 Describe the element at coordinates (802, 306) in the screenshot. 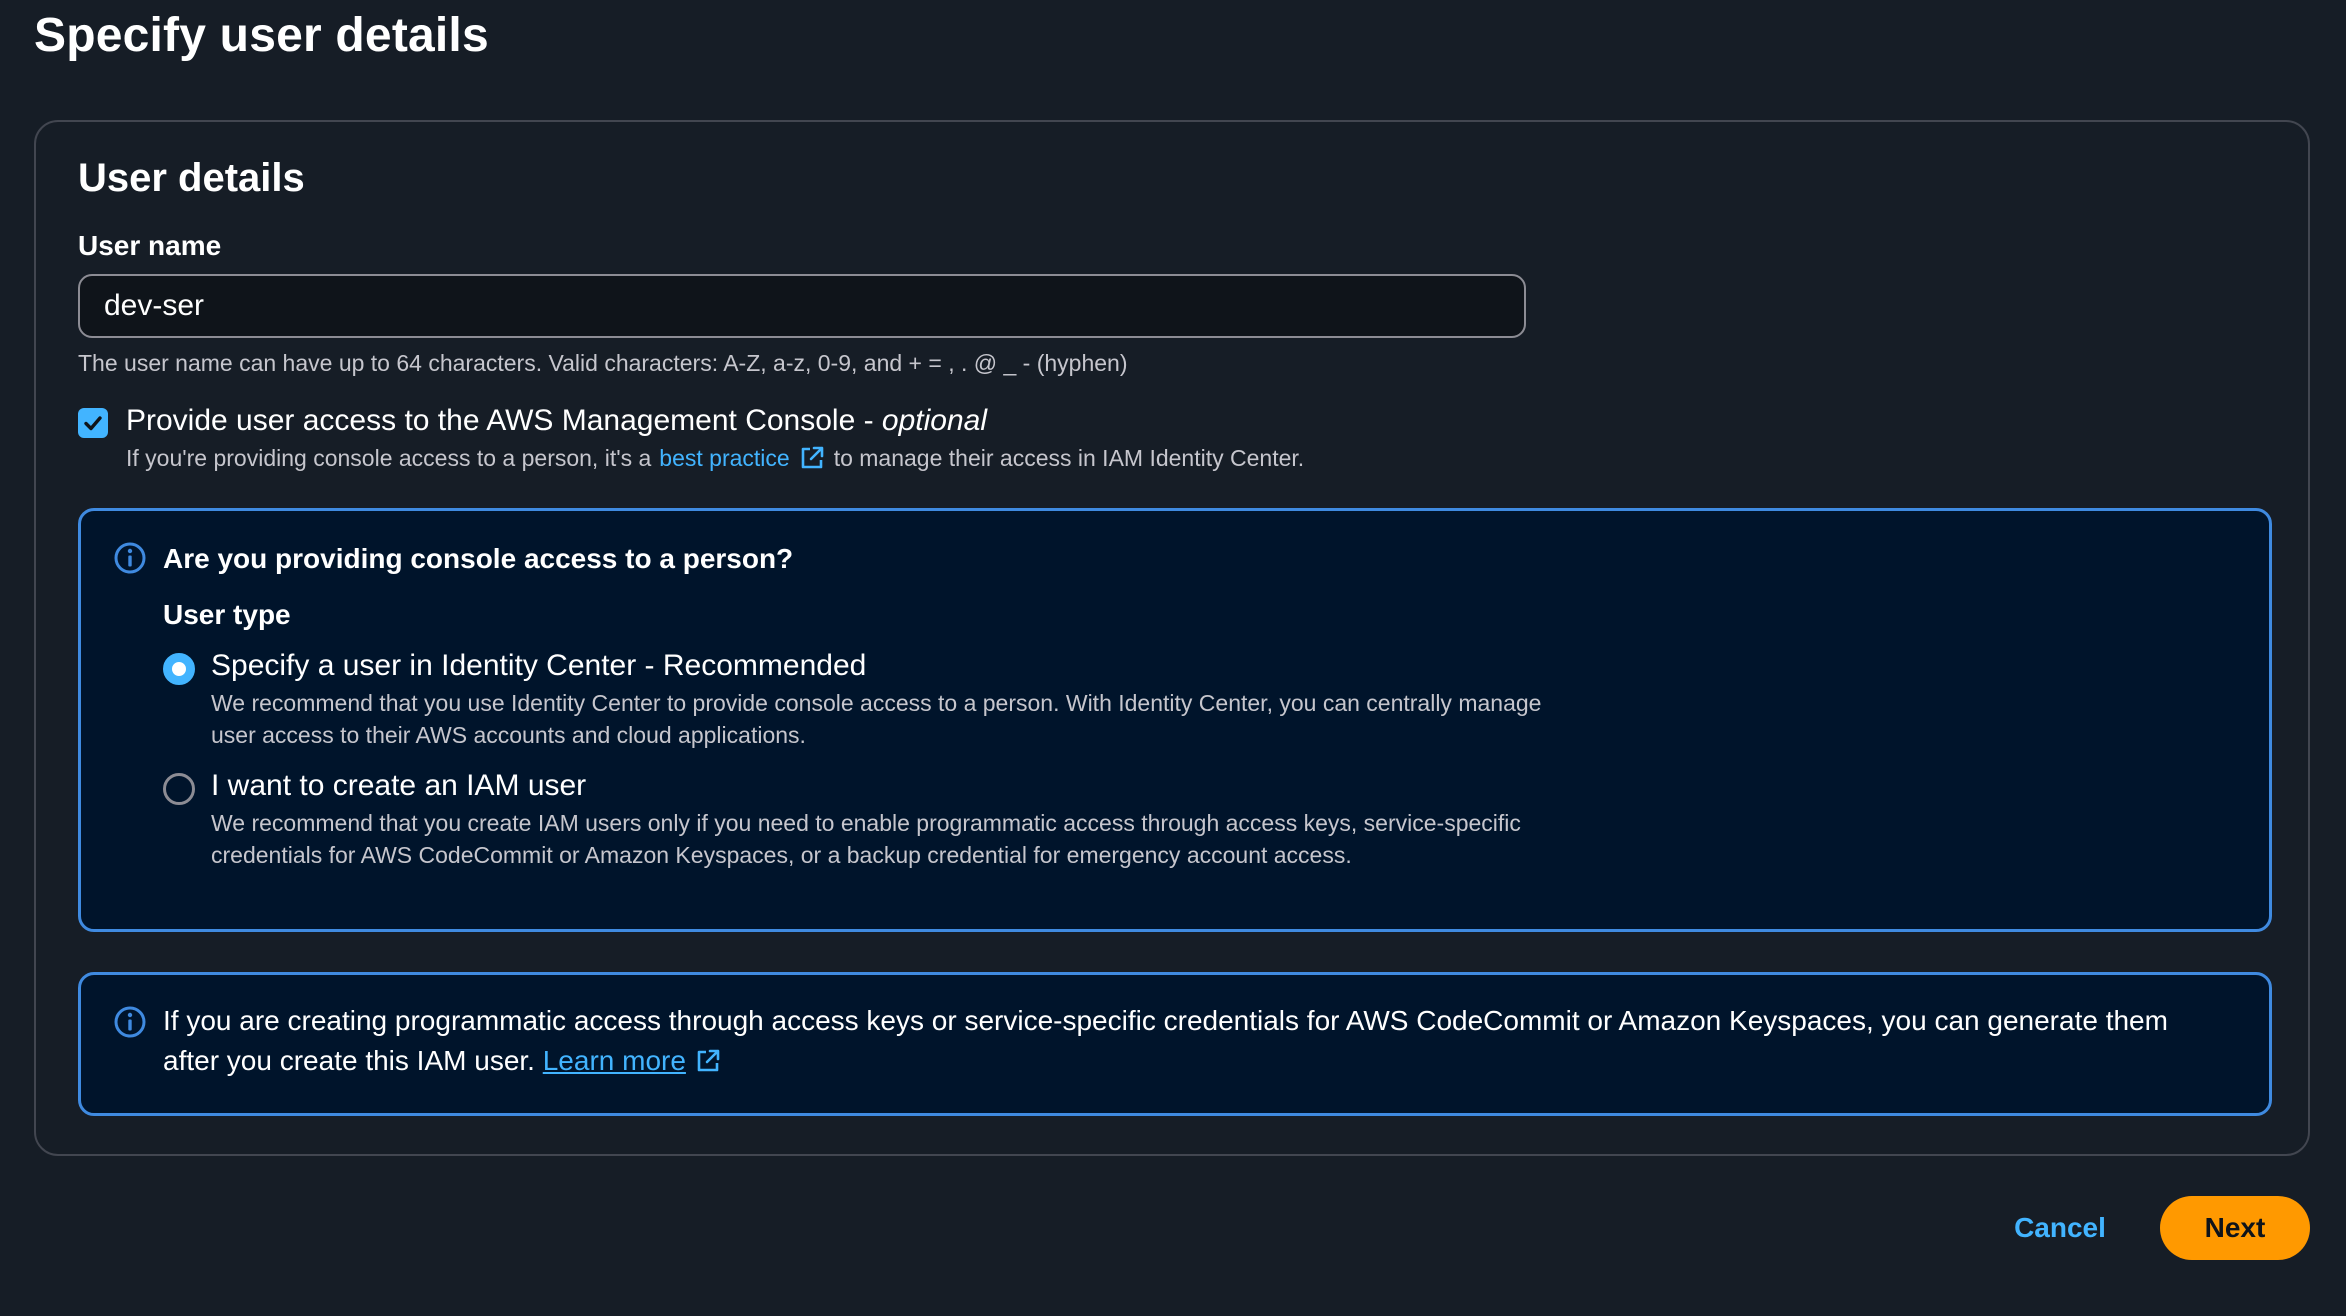

I see `user-name-input` at that location.